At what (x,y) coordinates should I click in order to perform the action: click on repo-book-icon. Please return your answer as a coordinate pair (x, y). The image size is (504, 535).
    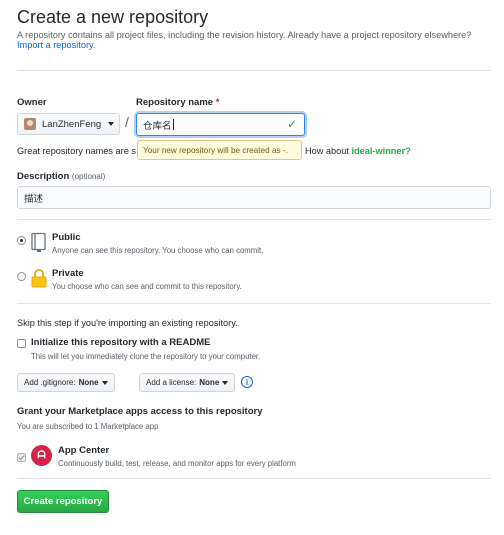
    Looking at the image, I should click on (38, 242).